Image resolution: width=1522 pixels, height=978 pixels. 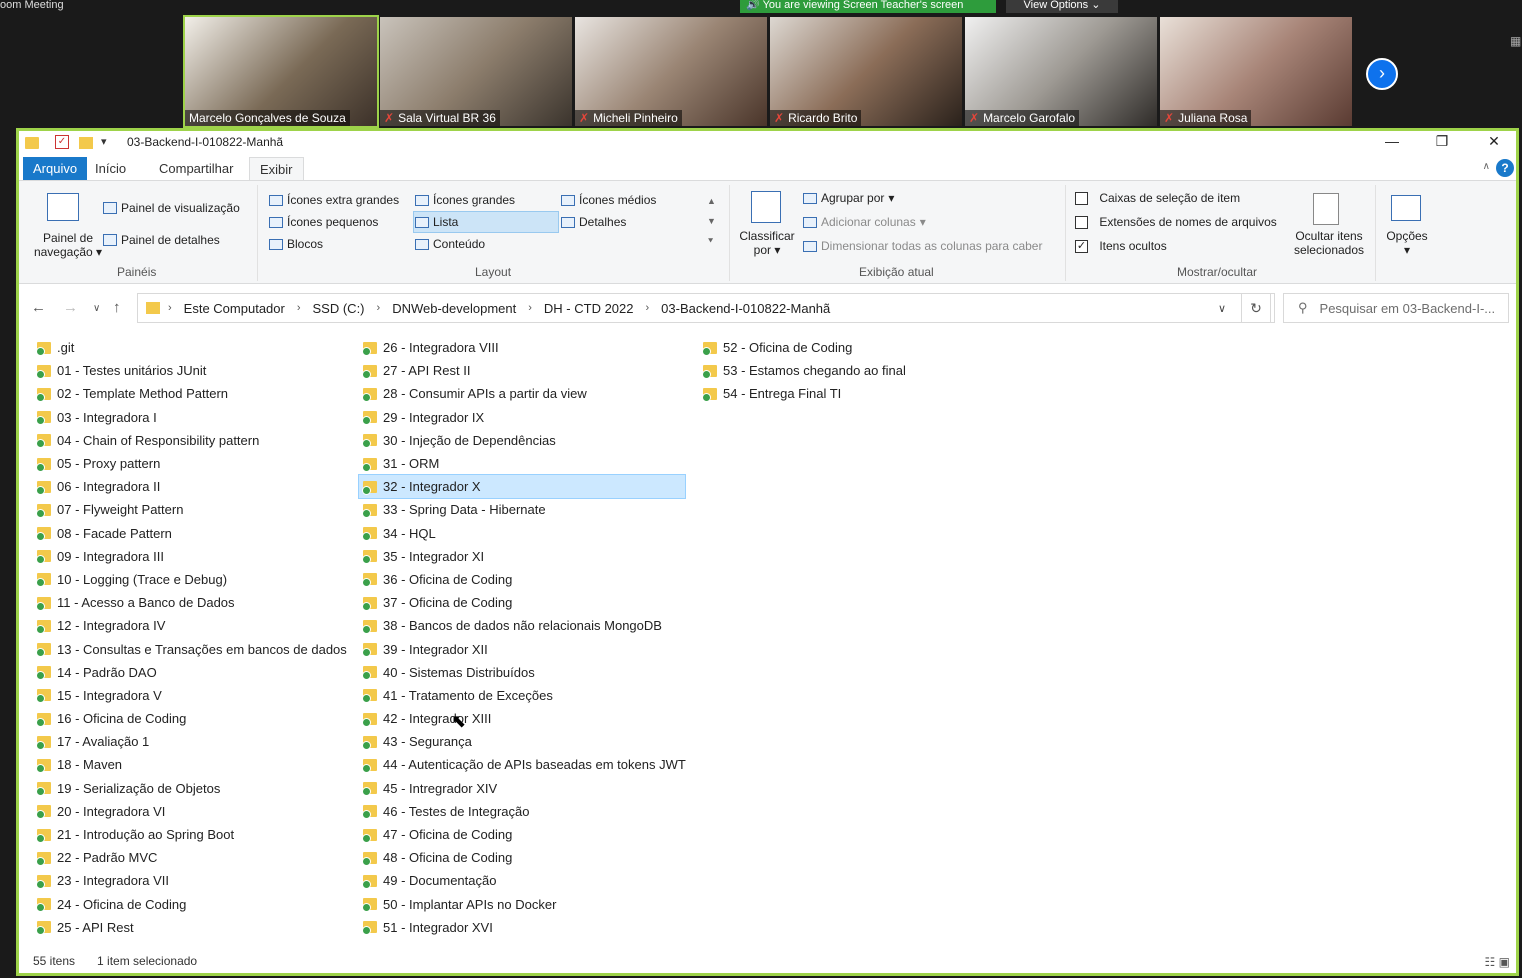 I want to click on layout-option-selected: Lista, so click(x=436, y=222).